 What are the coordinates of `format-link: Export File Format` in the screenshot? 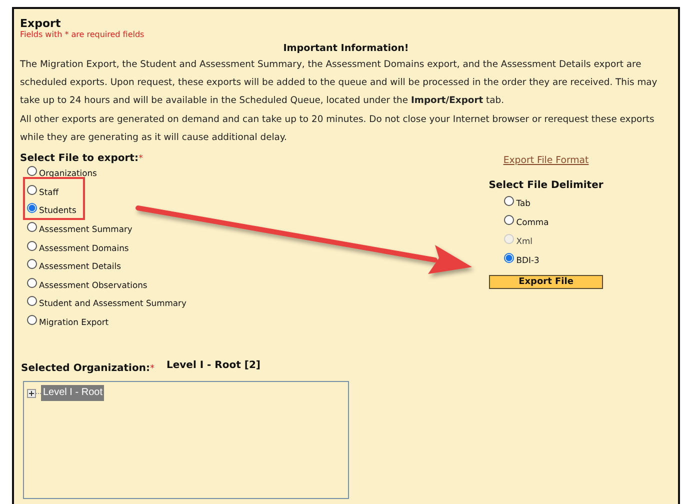 It's located at (546, 160).